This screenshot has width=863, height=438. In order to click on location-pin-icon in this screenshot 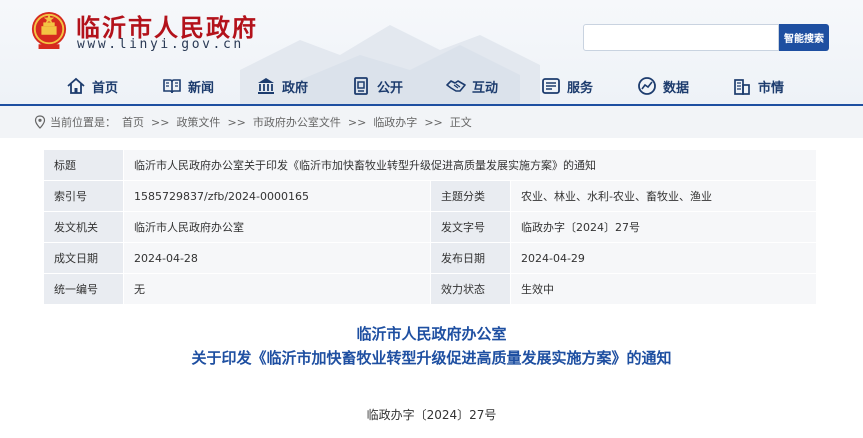, I will do `click(40, 122)`.